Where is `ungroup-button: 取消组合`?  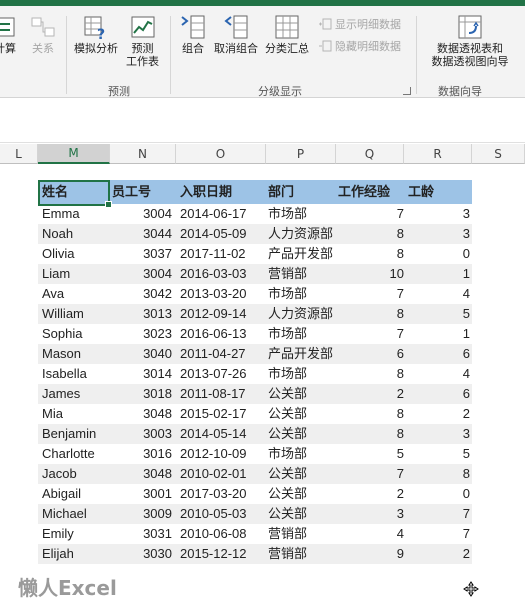 ungroup-button: 取消组合 is located at coordinates (236, 34).